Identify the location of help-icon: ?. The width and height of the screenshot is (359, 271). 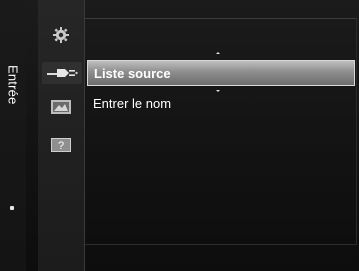
(61, 145).